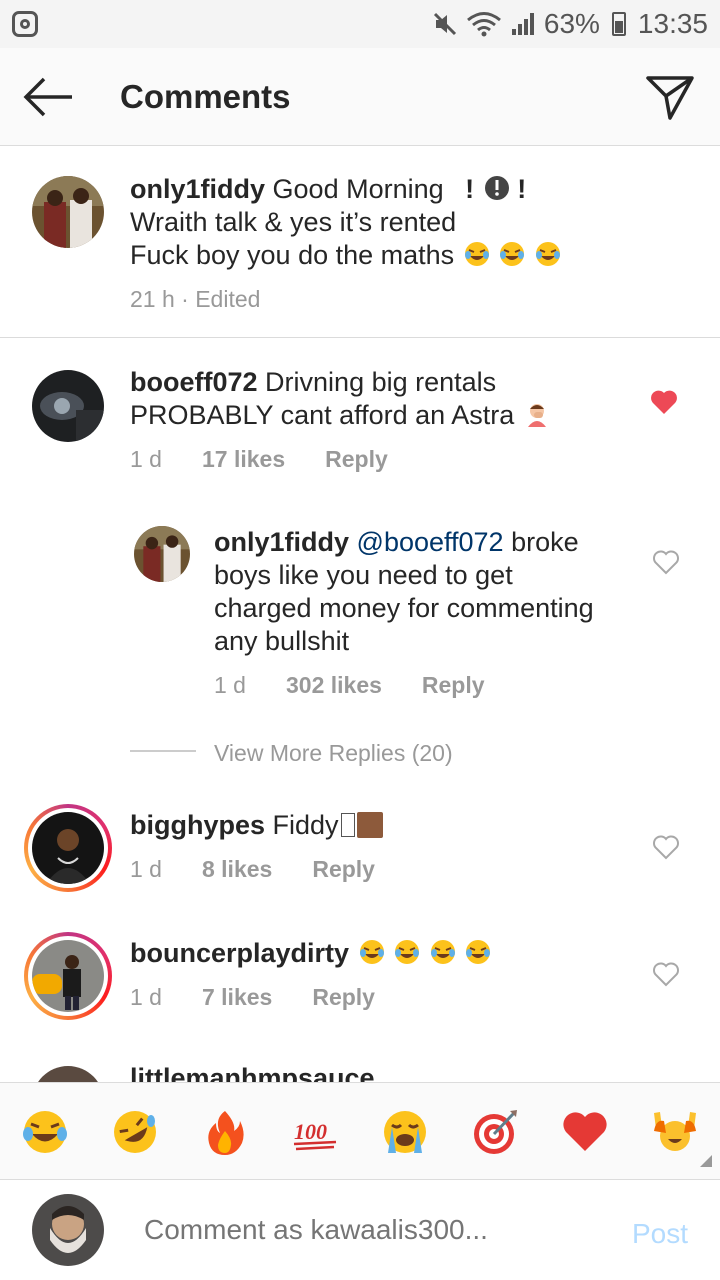 This screenshot has width=720, height=1280. What do you see at coordinates (25, 24) in the screenshot?
I see `instagram-icon` at bounding box center [25, 24].